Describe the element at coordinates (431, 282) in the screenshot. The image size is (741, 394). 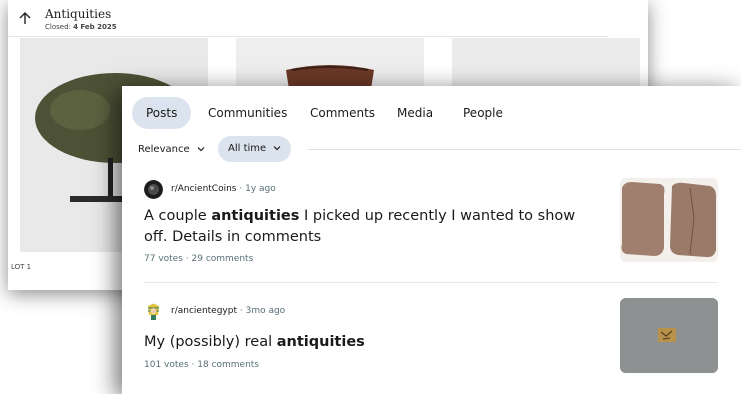
I see `post-divider` at that location.